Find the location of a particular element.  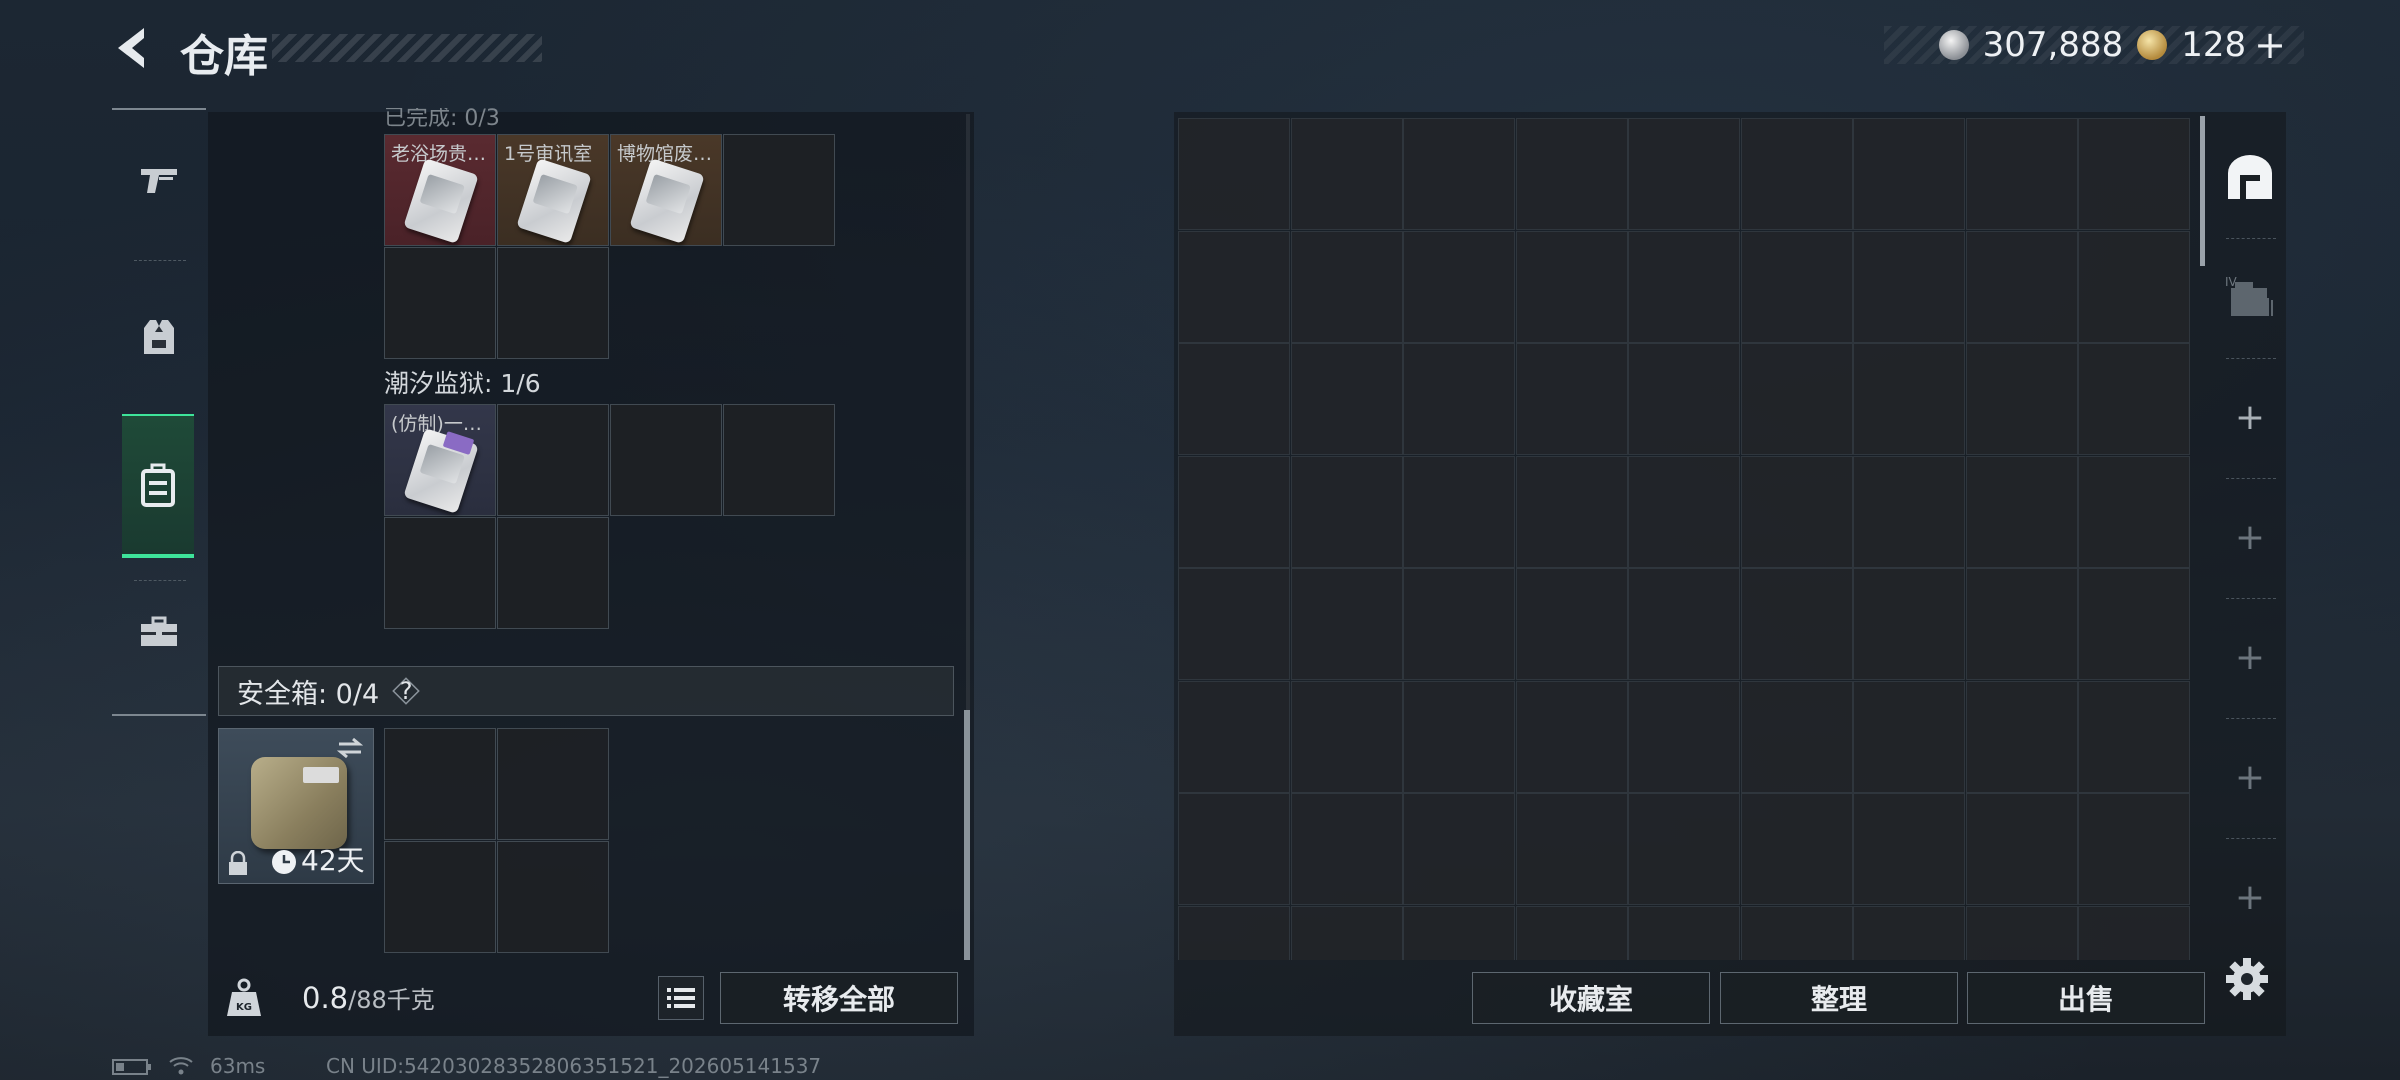

settings-gear-icon is located at coordinates (2247, 979).